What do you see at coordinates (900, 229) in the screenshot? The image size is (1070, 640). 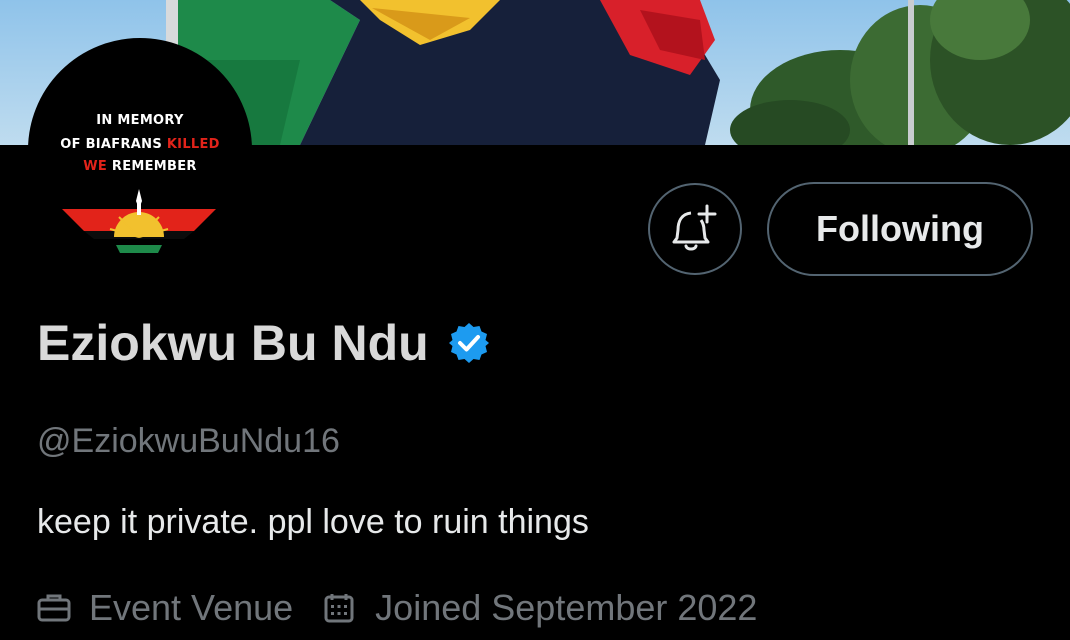 I see `following-button: Following` at bounding box center [900, 229].